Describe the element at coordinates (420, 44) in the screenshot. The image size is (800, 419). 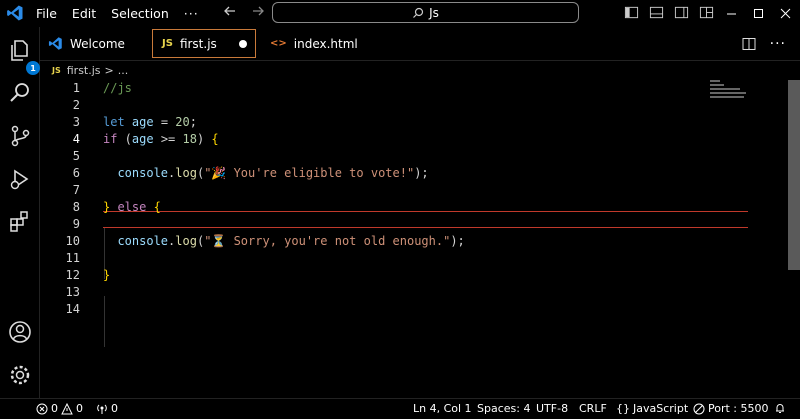
I see `editor-tab-bar: Welcome JS first.js <> index.html ···` at that location.